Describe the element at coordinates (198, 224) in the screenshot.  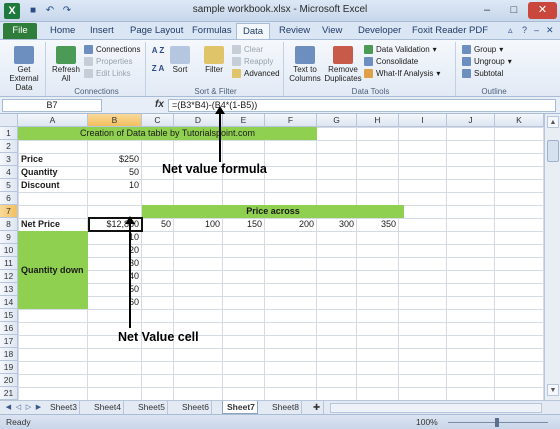
I see `price-across-value-cell: 100` at that location.